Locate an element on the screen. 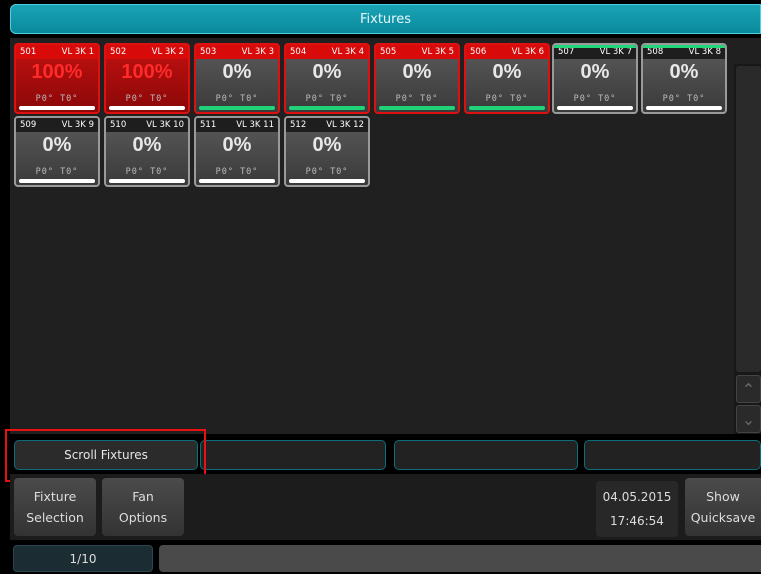 The image size is (761, 574). clock-date: 04.05.2015 is located at coordinates (637, 497).